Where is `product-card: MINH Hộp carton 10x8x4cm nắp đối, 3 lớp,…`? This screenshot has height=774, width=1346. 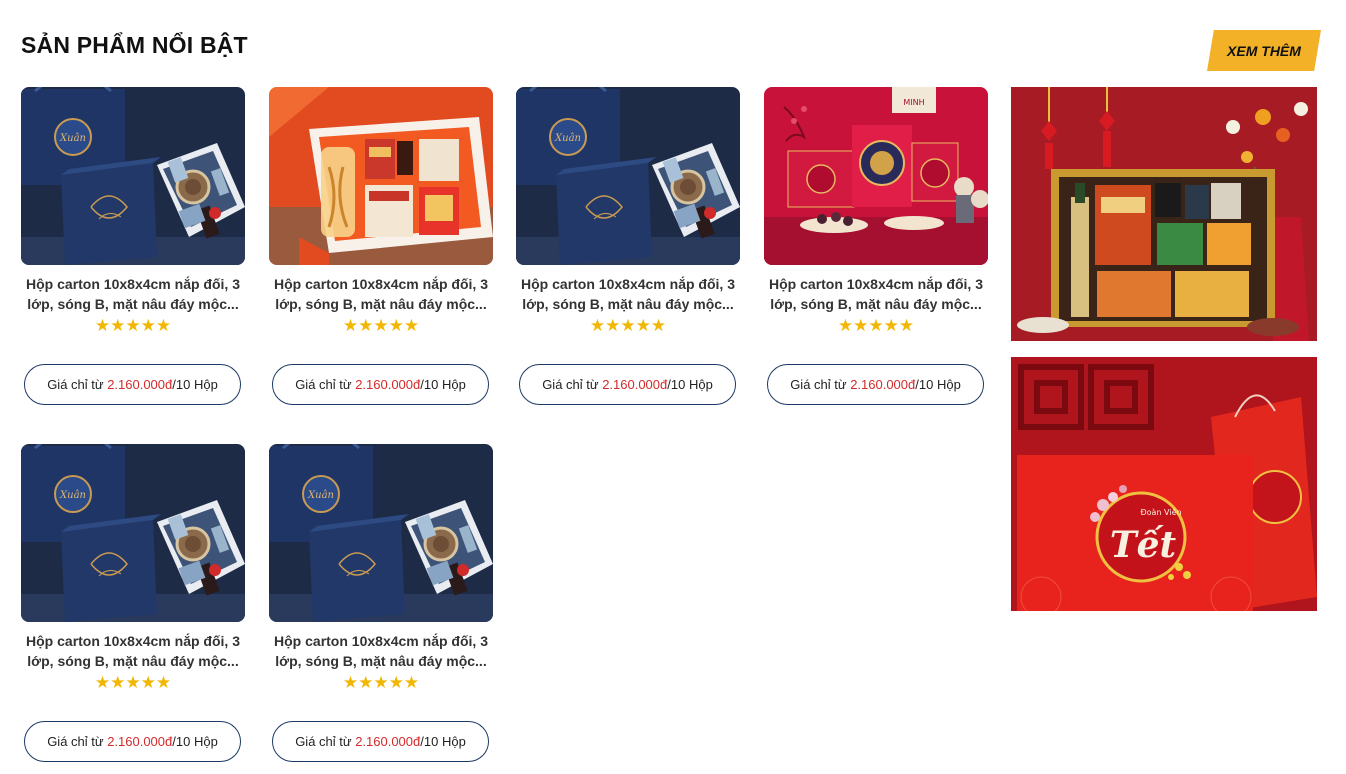 product-card: MINH Hộp carton 10x8x4cm nắp đối, 3 lớp,… is located at coordinates (876, 246).